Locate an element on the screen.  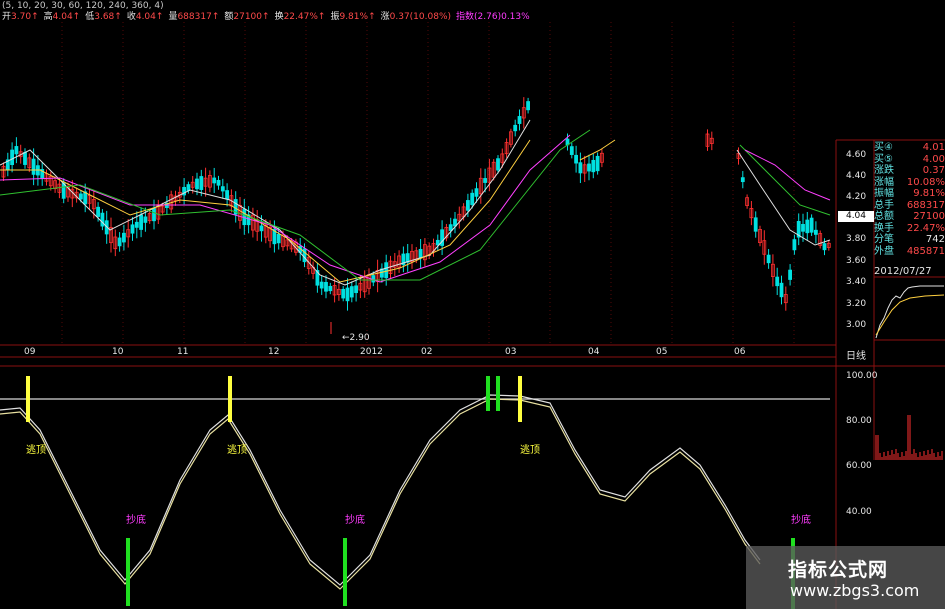
escape-signal-1: 逃顶 is located at coordinates (36, 450).